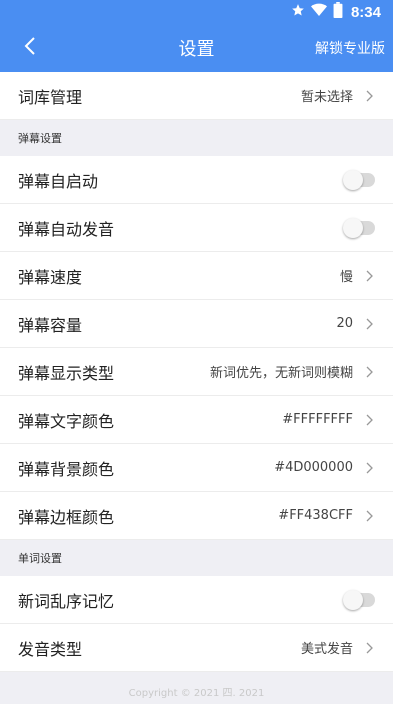 The image size is (393, 704). What do you see at coordinates (196, 12) in the screenshot?
I see `status-bar: 8:34` at bounding box center [196, 12].